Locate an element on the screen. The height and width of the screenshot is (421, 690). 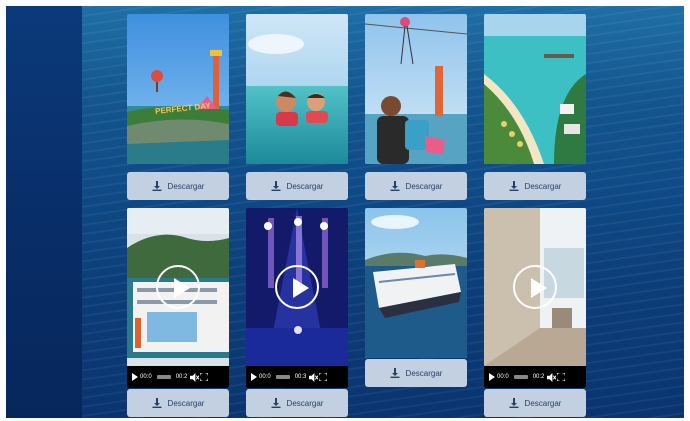
zipline-photo is located at coordinates (416, 89).